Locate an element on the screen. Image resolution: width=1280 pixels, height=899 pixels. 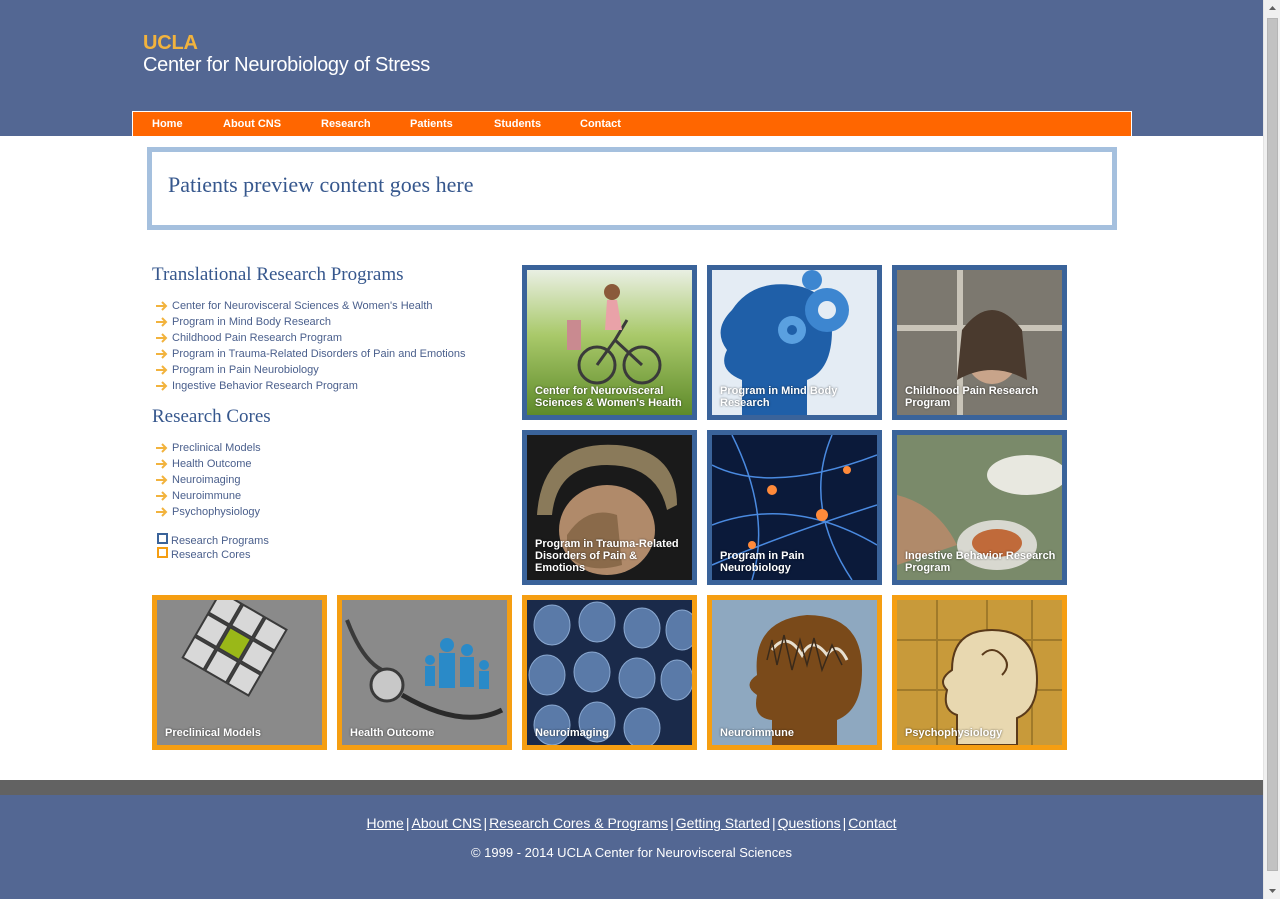
list-item: Psychophysiology is located at coordinates (208, 512).